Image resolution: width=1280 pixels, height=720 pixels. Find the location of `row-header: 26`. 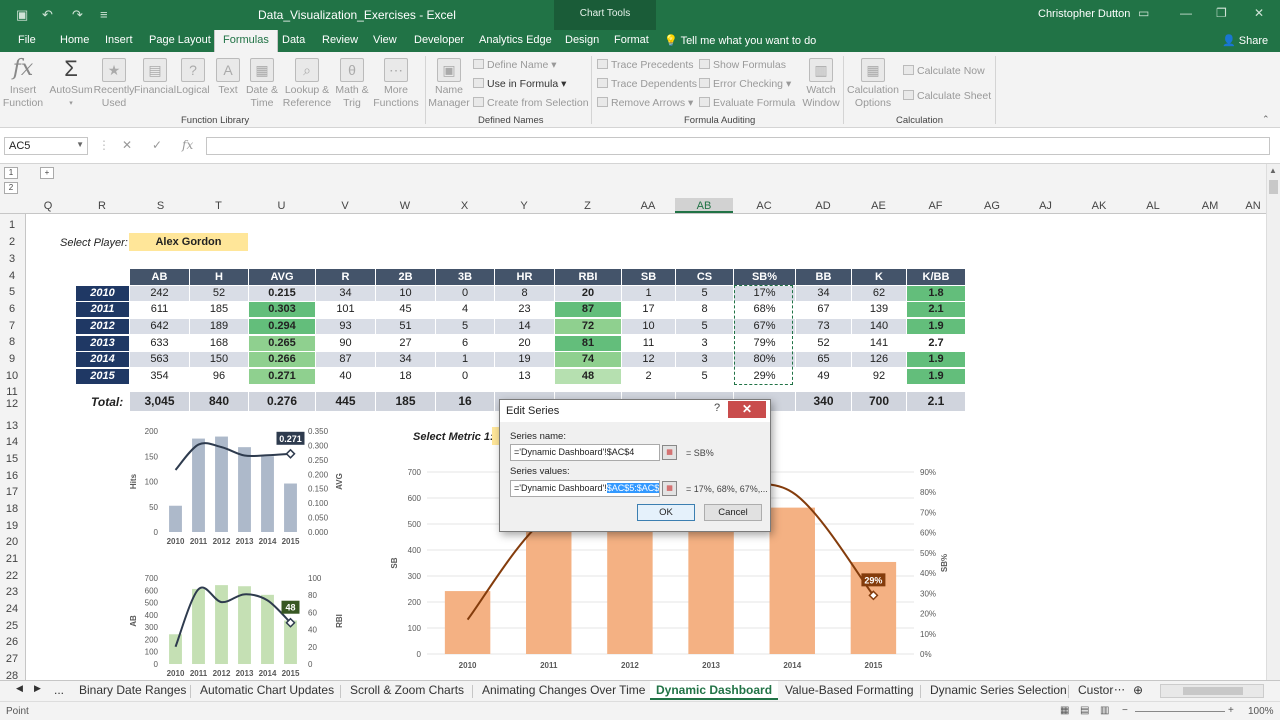

row-header: 26 is located at coordinates (12, 642).